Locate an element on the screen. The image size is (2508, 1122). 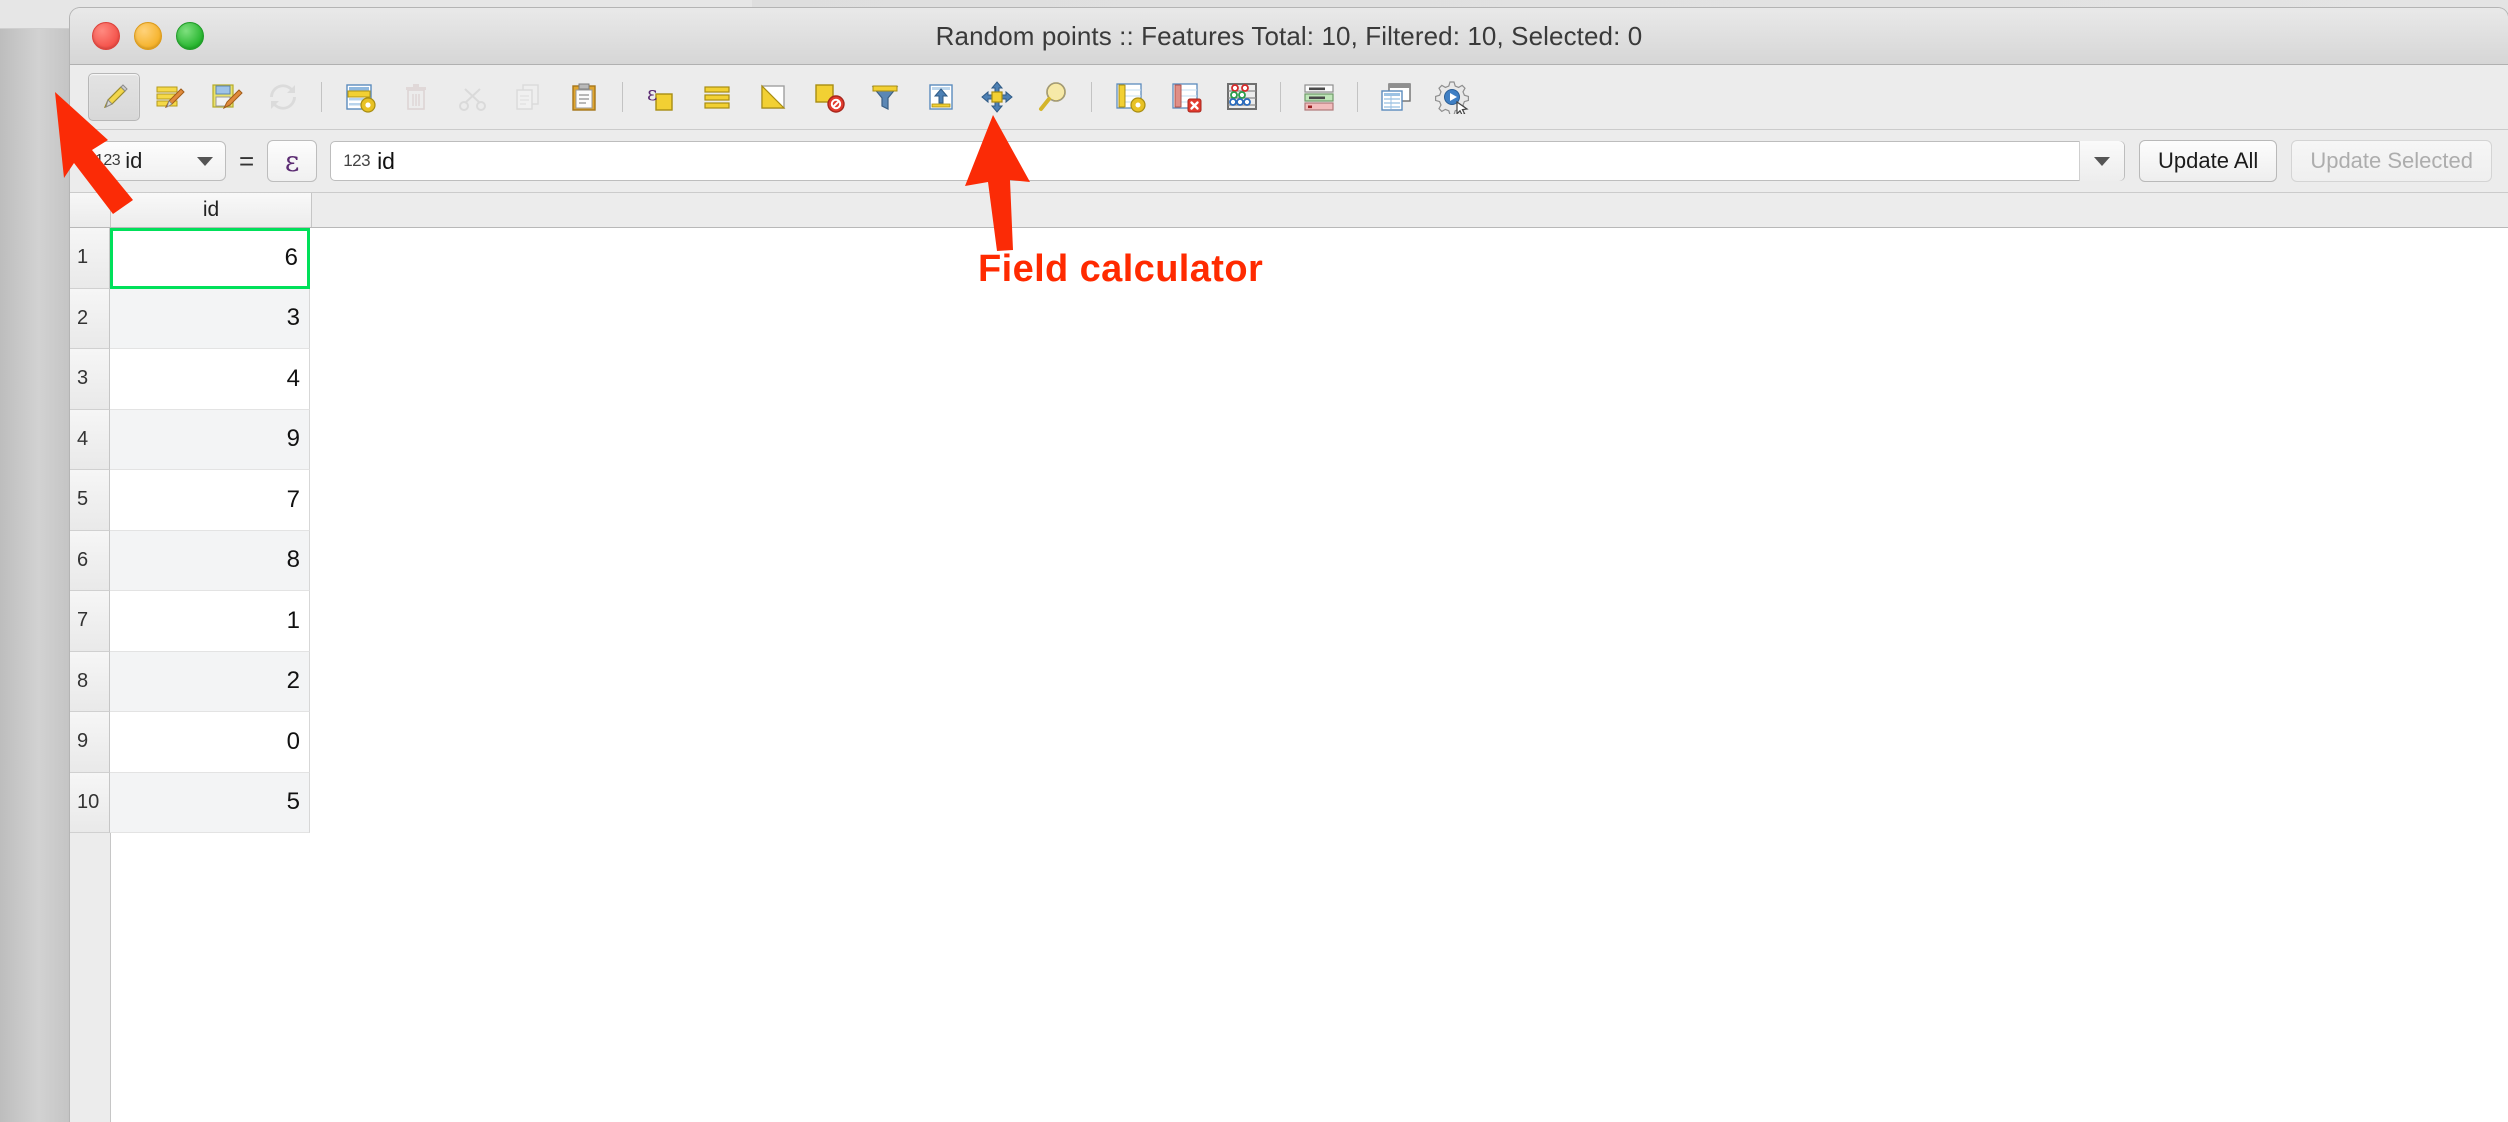
table-cell-id: 8 is located at coordinates (210, 560).